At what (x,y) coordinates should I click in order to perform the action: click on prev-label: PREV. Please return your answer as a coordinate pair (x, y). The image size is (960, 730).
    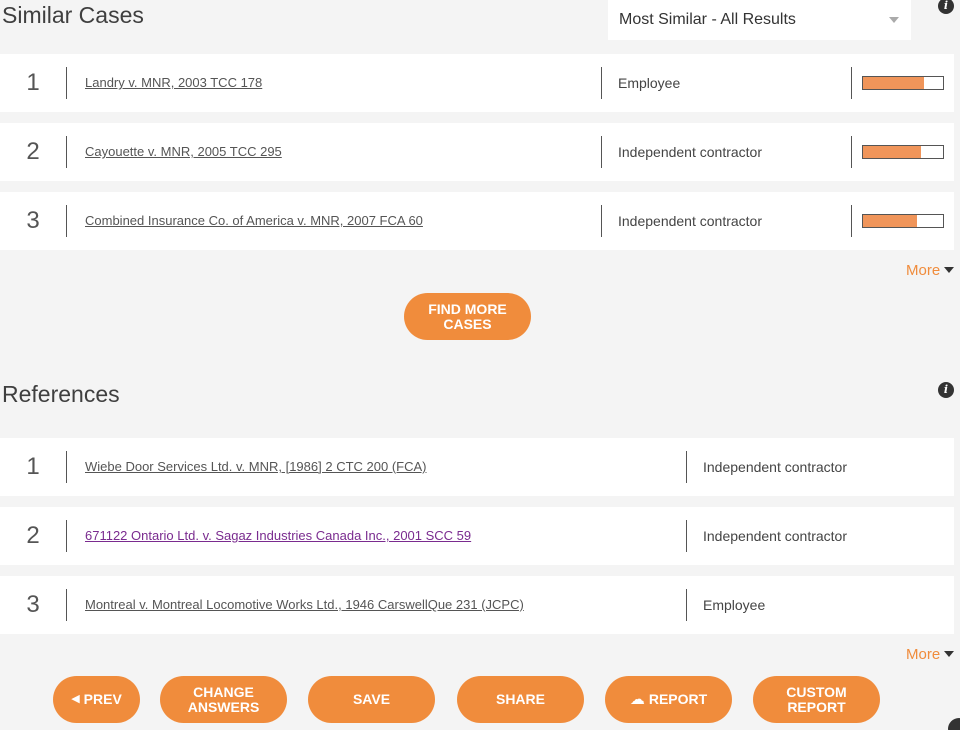
    Looking at the image, I should click on (102, 699).